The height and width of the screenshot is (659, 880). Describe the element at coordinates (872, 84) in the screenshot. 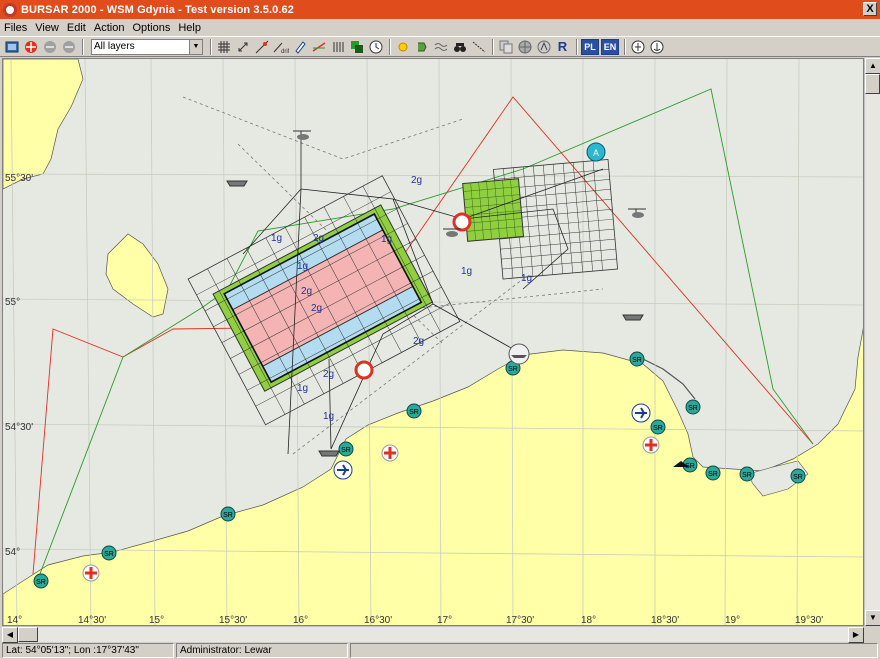

I see `vertical-scroll-thumb` at that location.